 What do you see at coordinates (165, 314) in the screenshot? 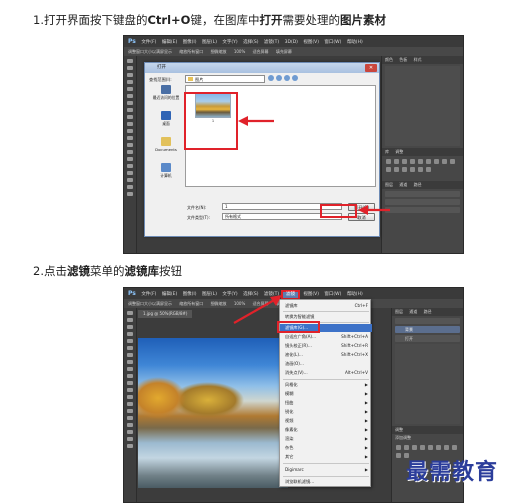
I see `document-tab: 1.jpg @ 50%(RGB/8#)` at bounding box center [165, 314].